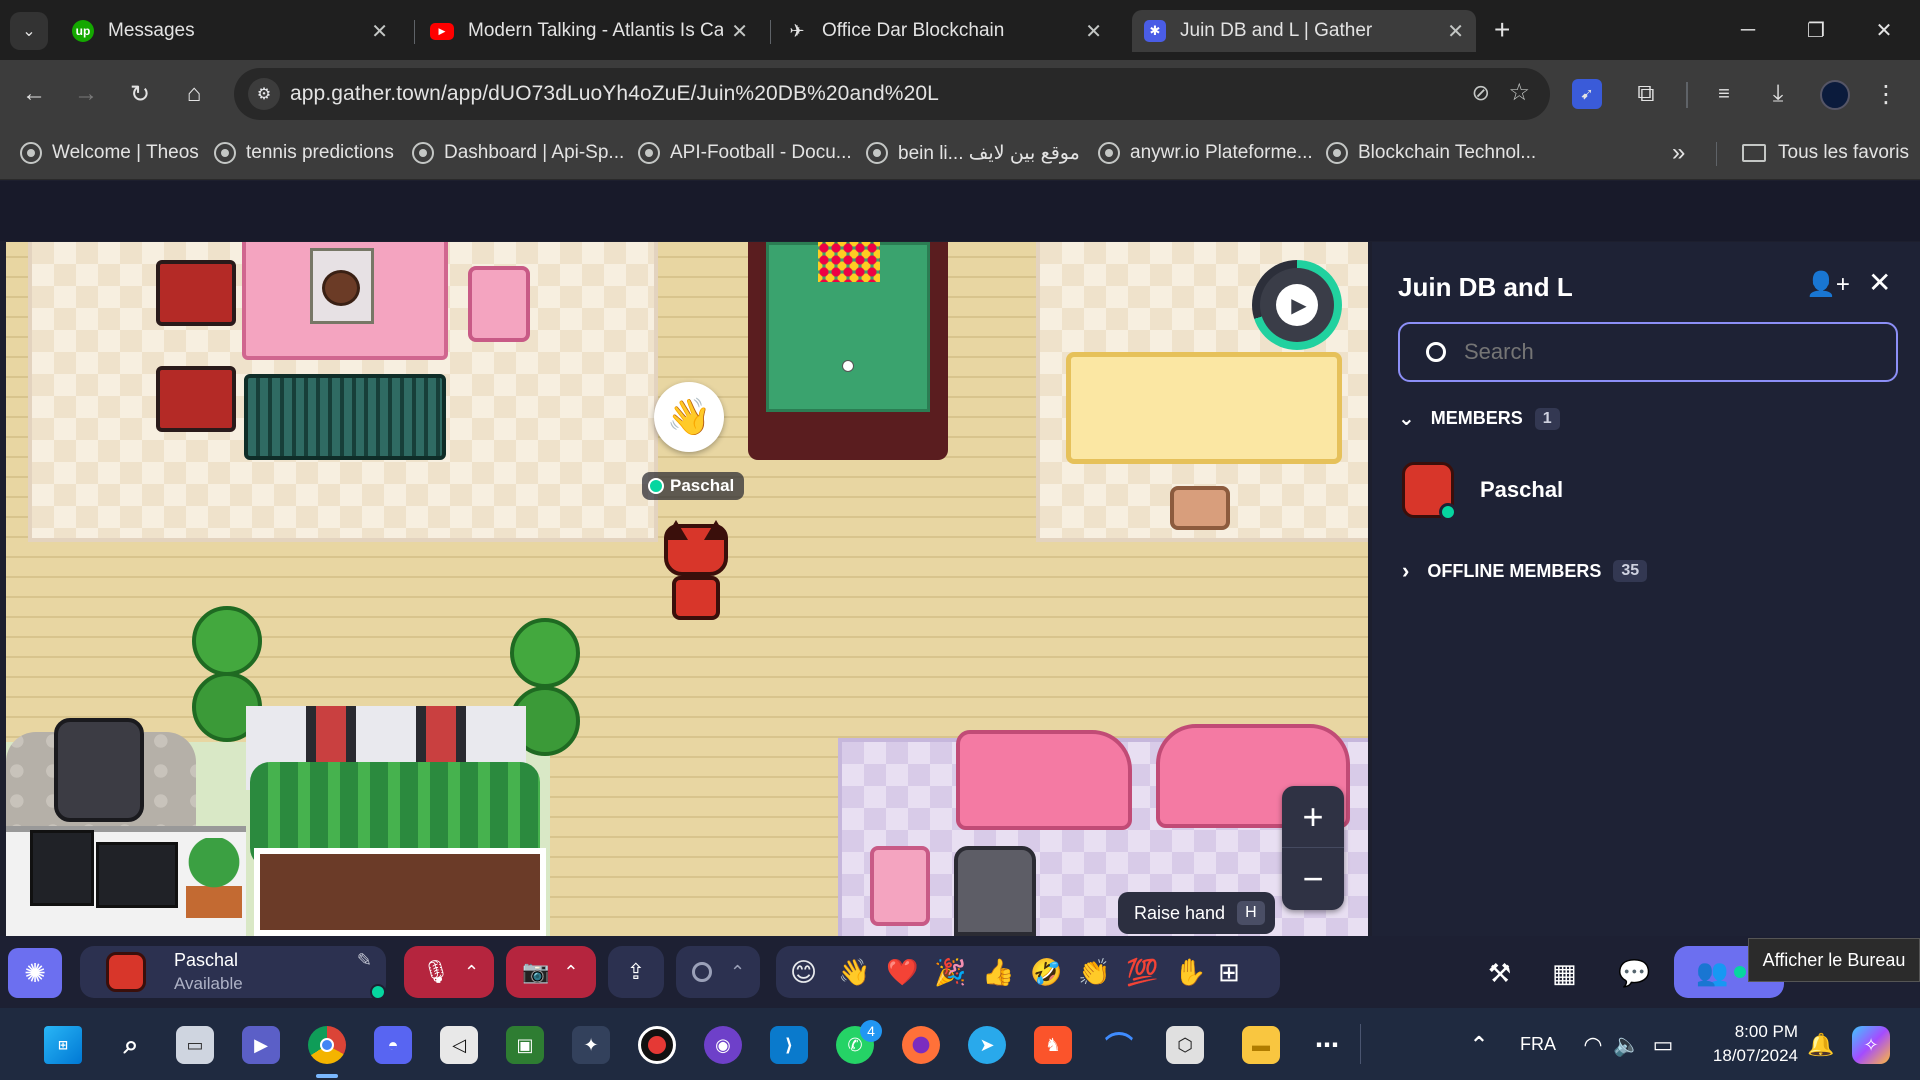 This screenshot has width=1920, height=1080. What do you see at coordinates (525, 1045) in the screenshot?
I see `terminal-icon: ▣` at bounding box center [525, 1045].